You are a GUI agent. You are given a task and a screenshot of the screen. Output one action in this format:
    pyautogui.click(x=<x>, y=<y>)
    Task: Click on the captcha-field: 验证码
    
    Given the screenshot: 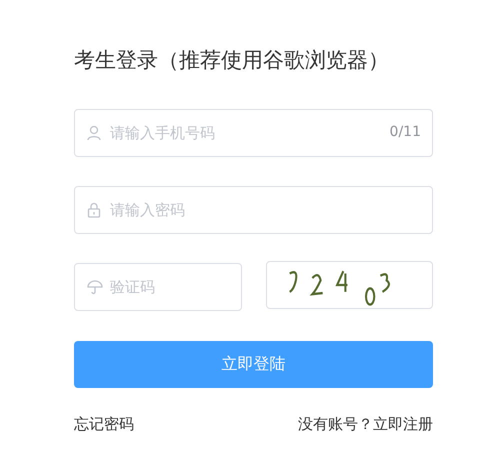 What is the action you would take?
    pyautogui.click(x=158, y=287)
    